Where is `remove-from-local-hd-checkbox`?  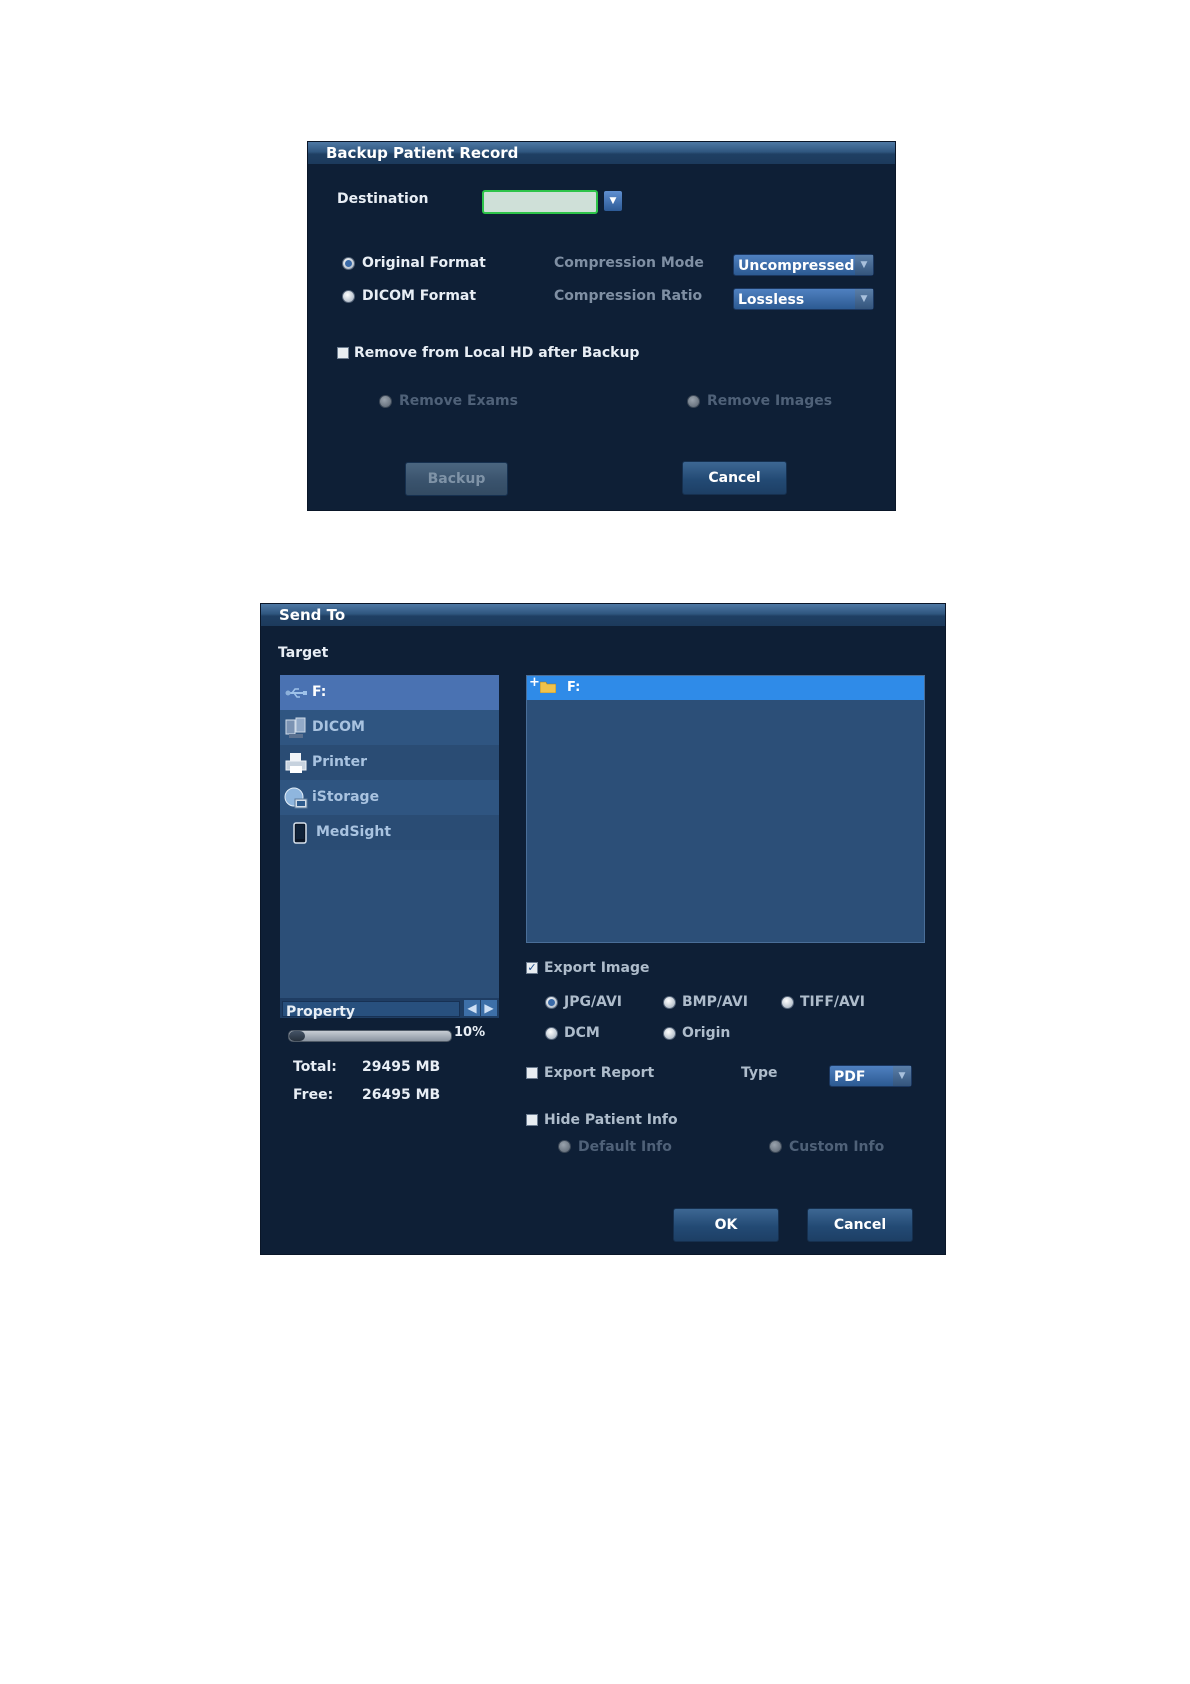
remove-from-local-hd-checkbox is located at coordinates (343, 353).